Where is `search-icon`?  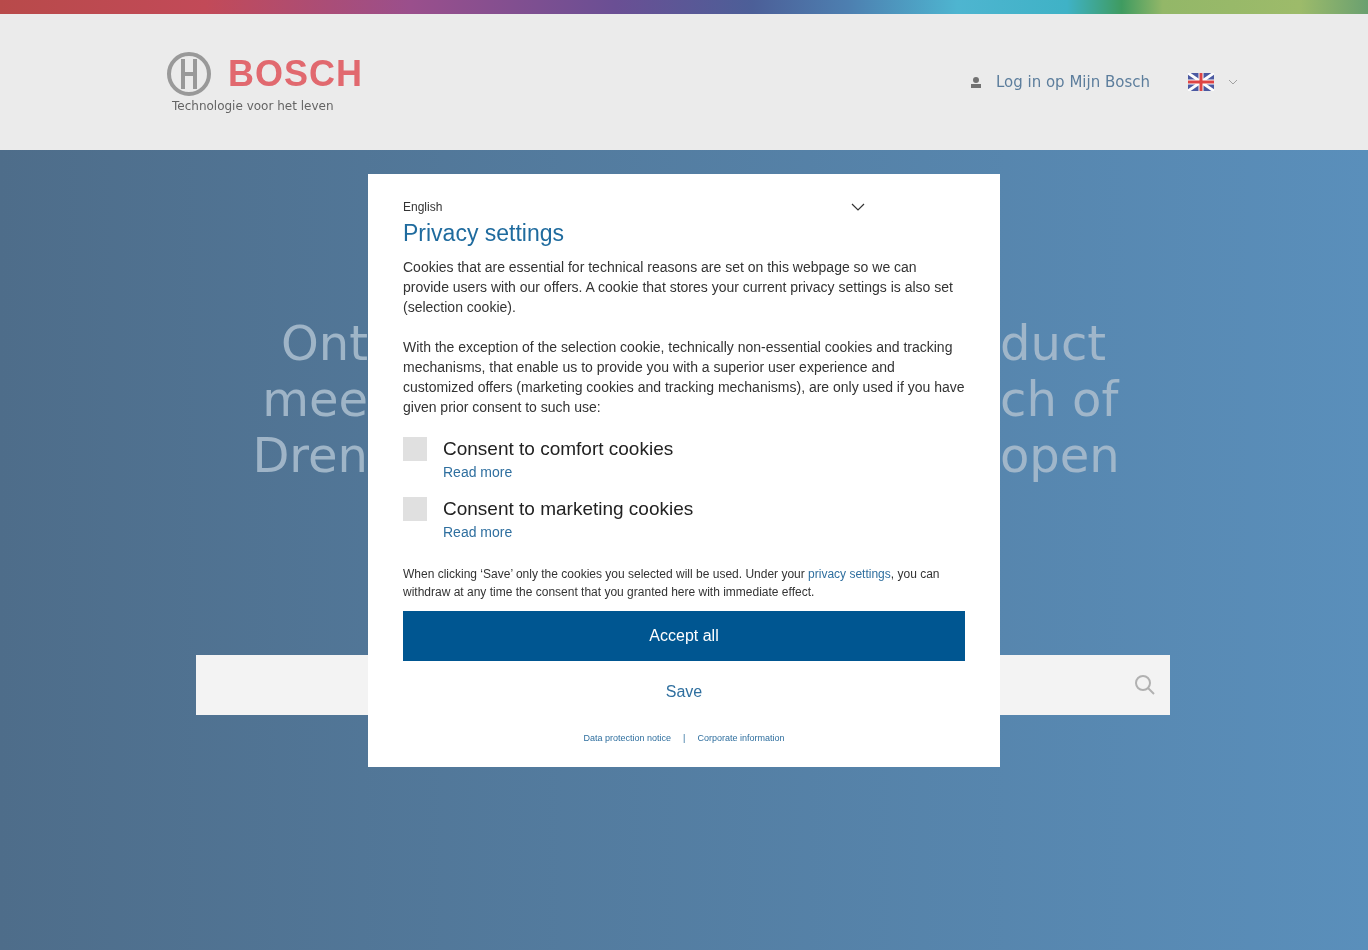
search-icon is located at coordinates (1145, 685).